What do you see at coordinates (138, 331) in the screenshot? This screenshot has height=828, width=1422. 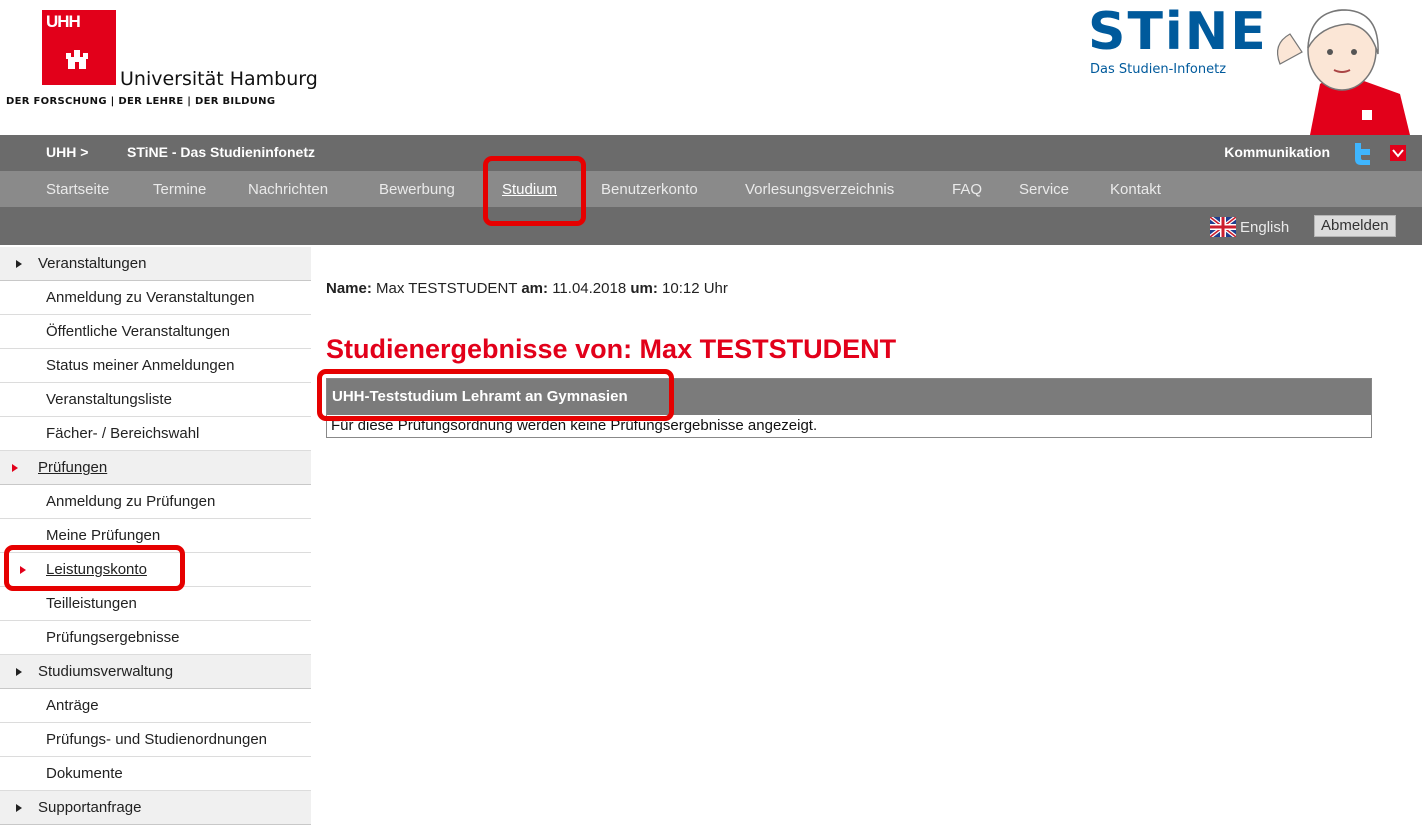 I see `sidebar-item-label: Öffentliche Veranstaltungen` at bounding box center [138, 331].